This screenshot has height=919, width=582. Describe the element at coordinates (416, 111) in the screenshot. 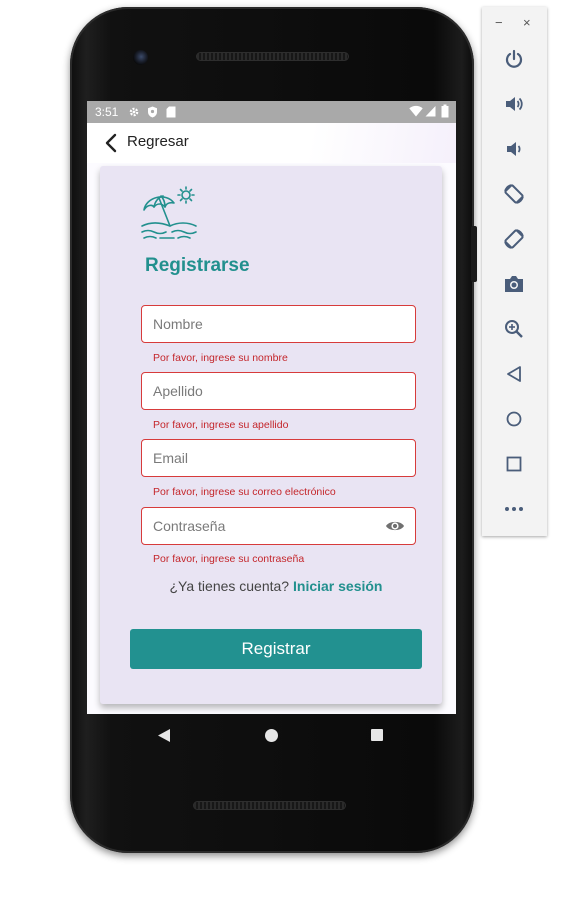

I see `wifi-icon` at that location.